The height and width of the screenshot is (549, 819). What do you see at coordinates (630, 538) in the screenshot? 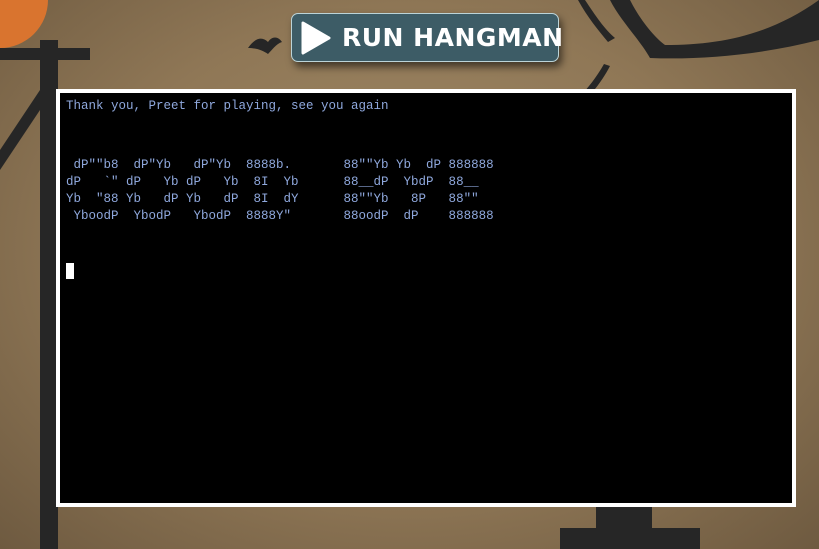
I see `tree-base` at bounding box center [630, 538].